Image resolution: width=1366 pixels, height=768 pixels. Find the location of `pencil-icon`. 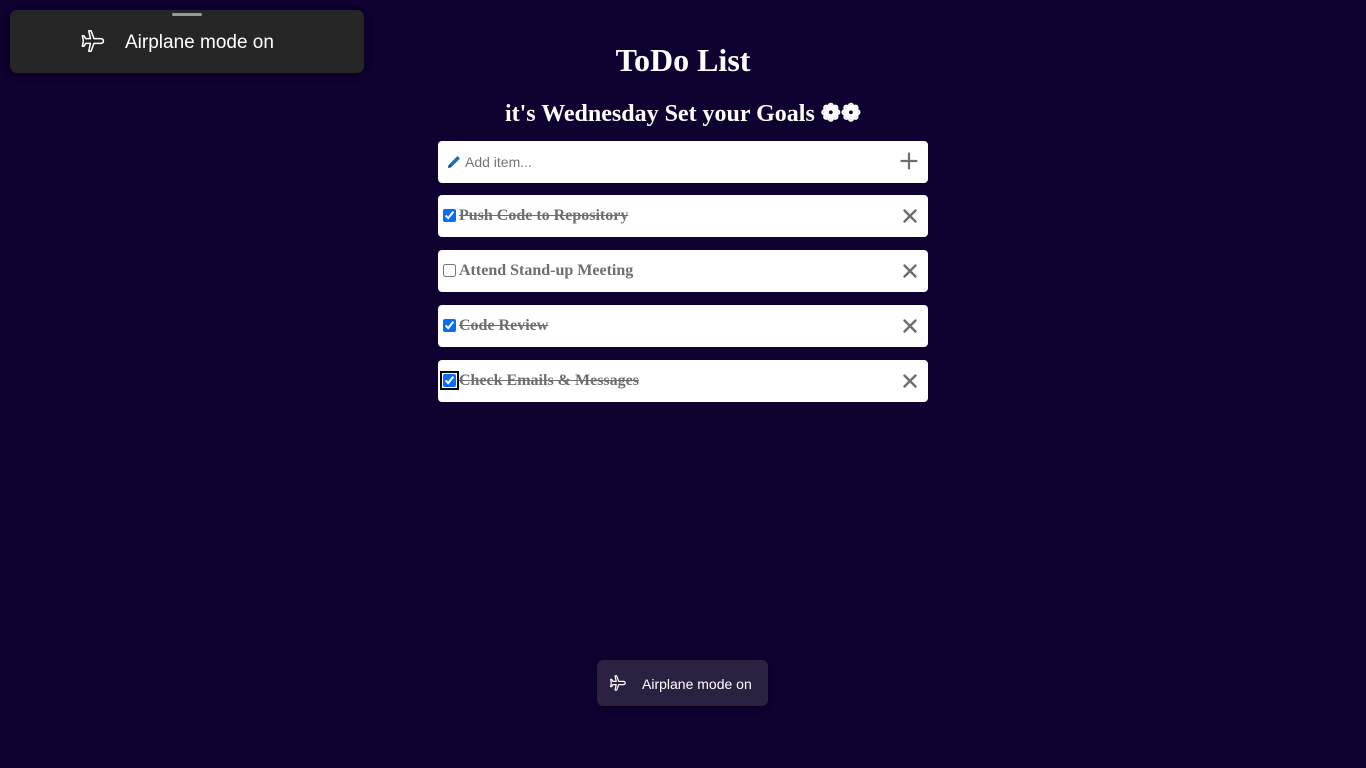

pencil-icon is located at coordinates (454, 162).